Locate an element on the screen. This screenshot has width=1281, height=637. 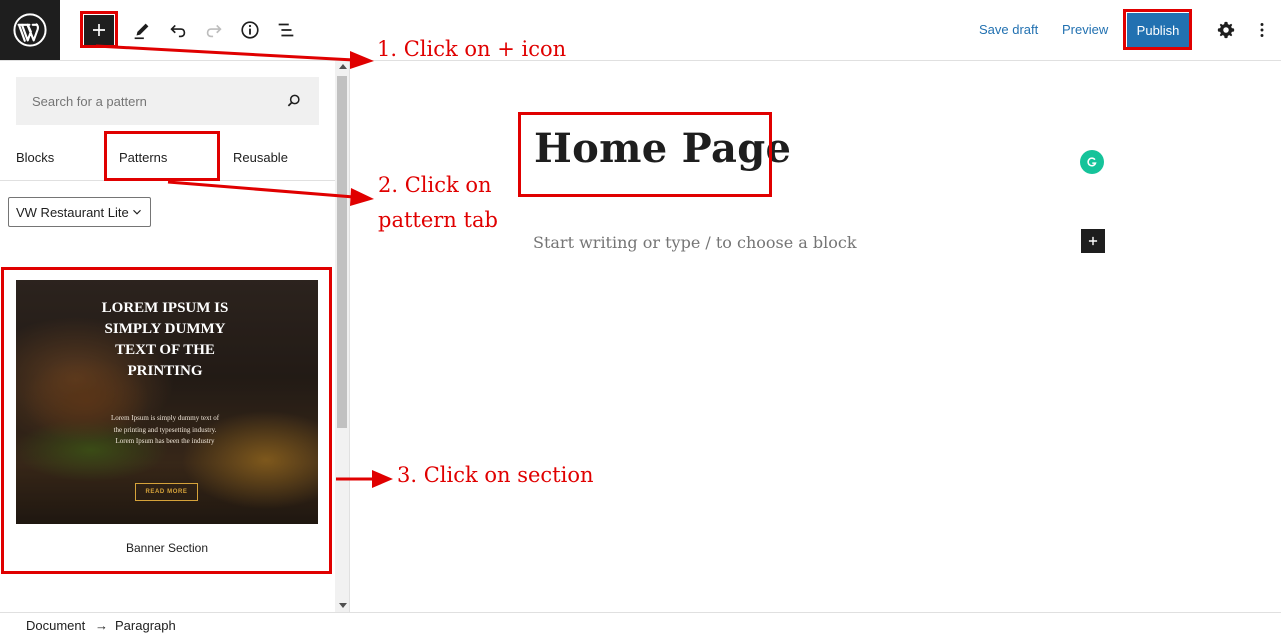
wordpress-logo-icon is located at coordinates (30, 30).